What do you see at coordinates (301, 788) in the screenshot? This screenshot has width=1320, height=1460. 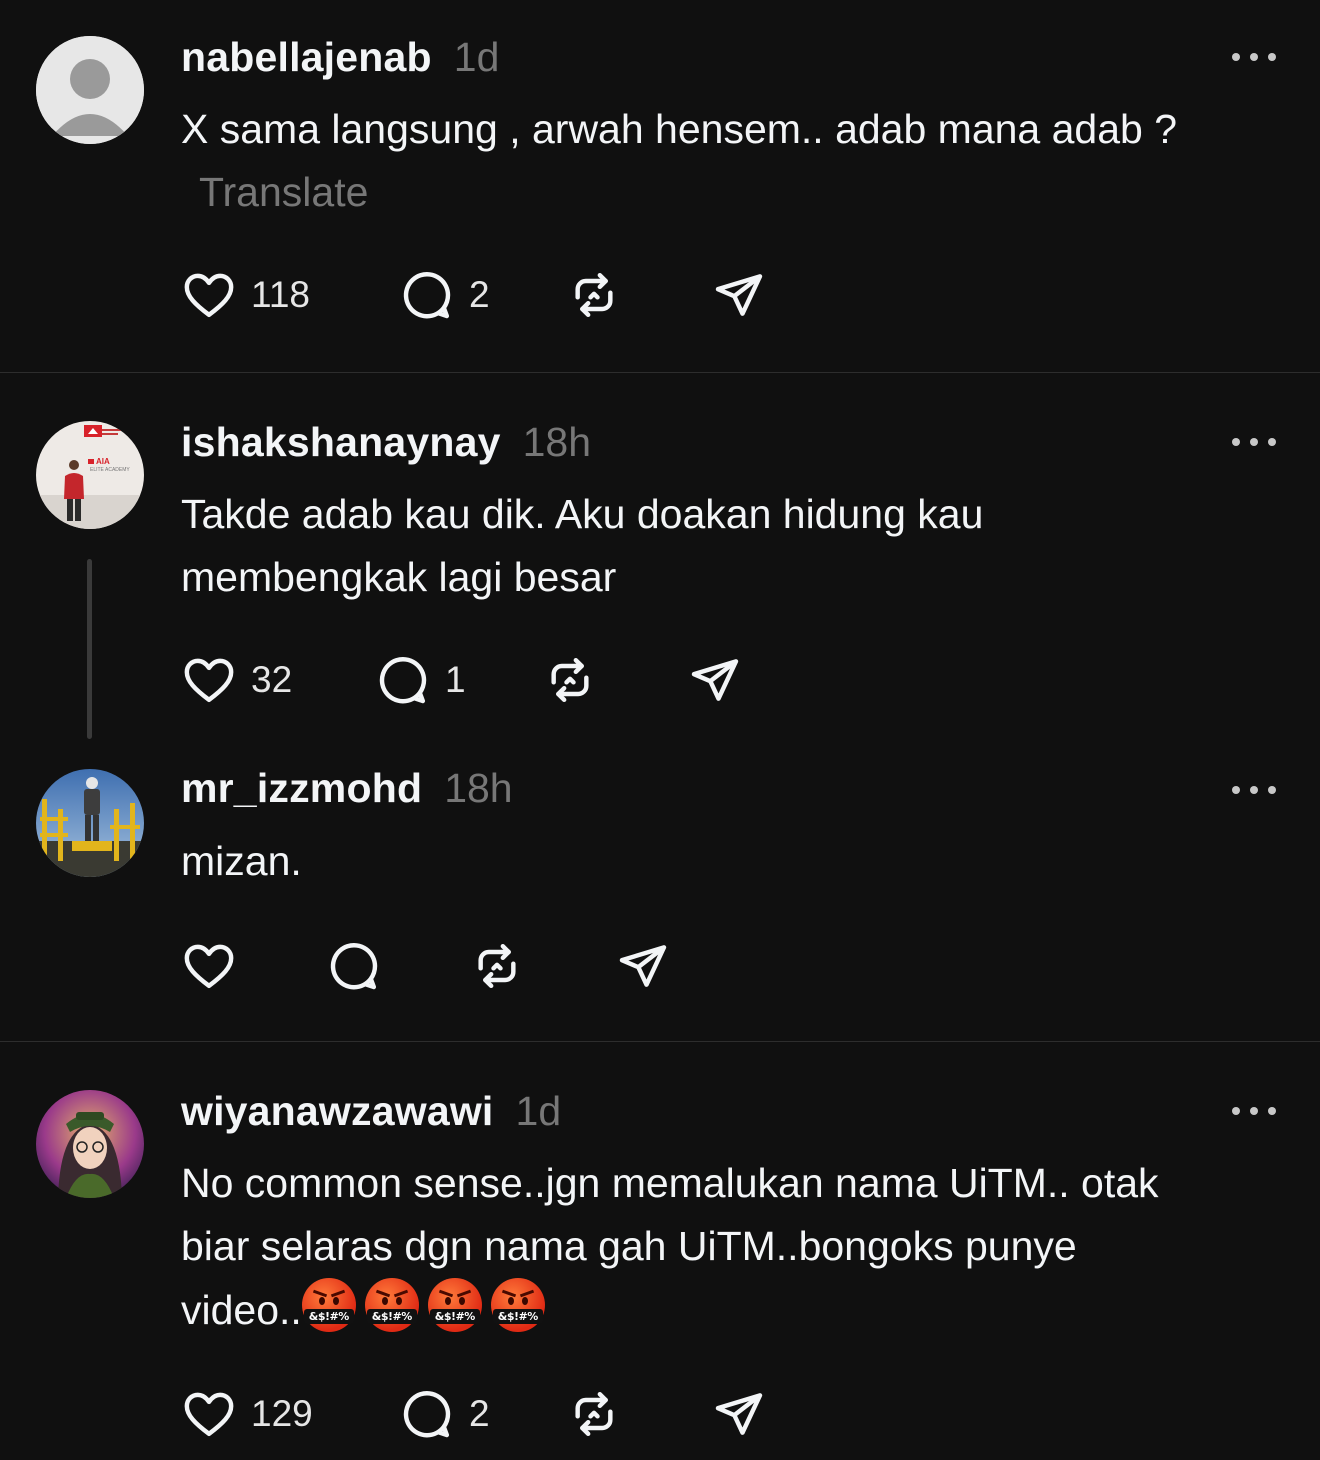 I see `username: mr_izzmohd` at bounding box center [301, 788].